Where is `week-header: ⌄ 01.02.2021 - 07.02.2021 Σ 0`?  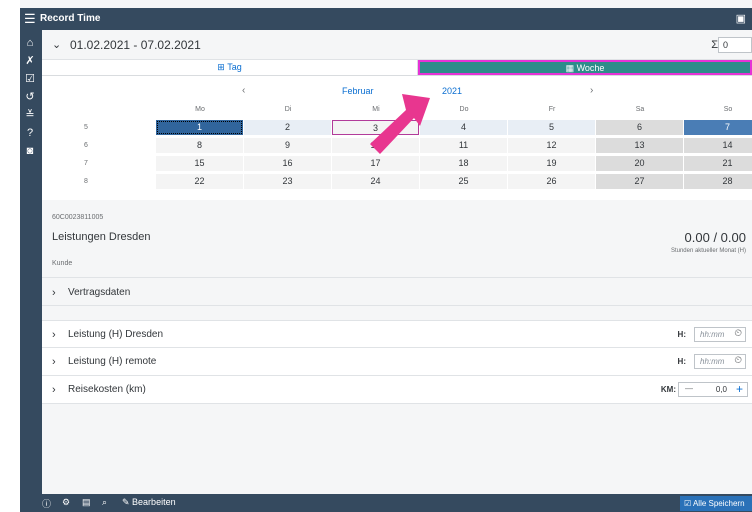
week-header: ⌄ 01.02.2021 - 07.02.2021 Σ 0 is located at coordinates (397, 45).